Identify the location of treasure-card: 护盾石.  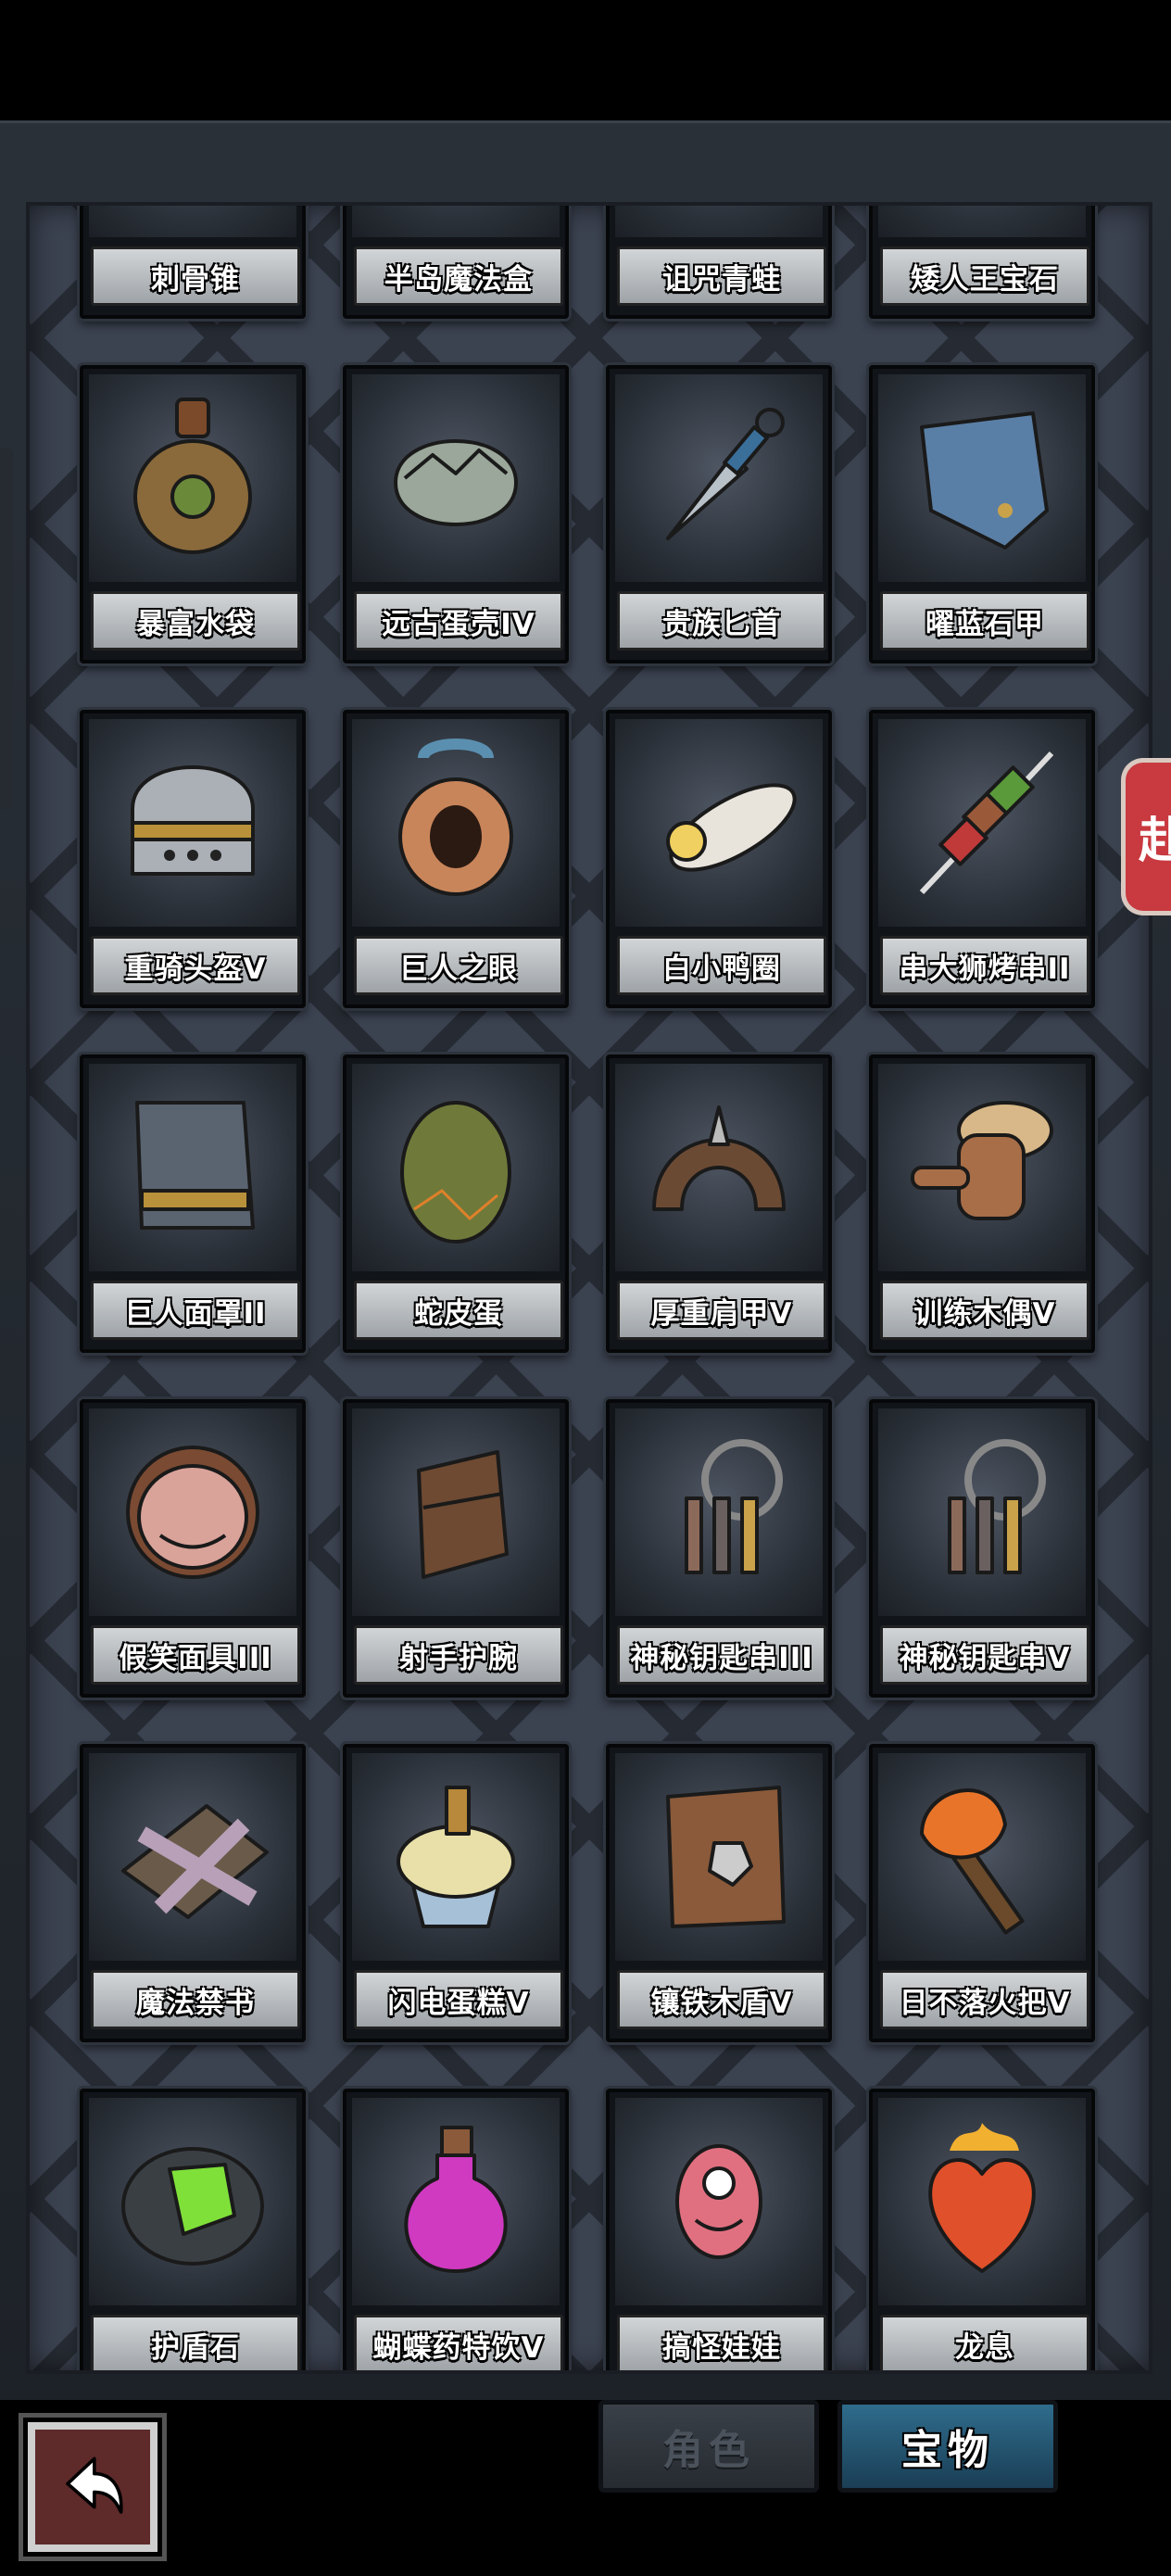
(193, 2230).